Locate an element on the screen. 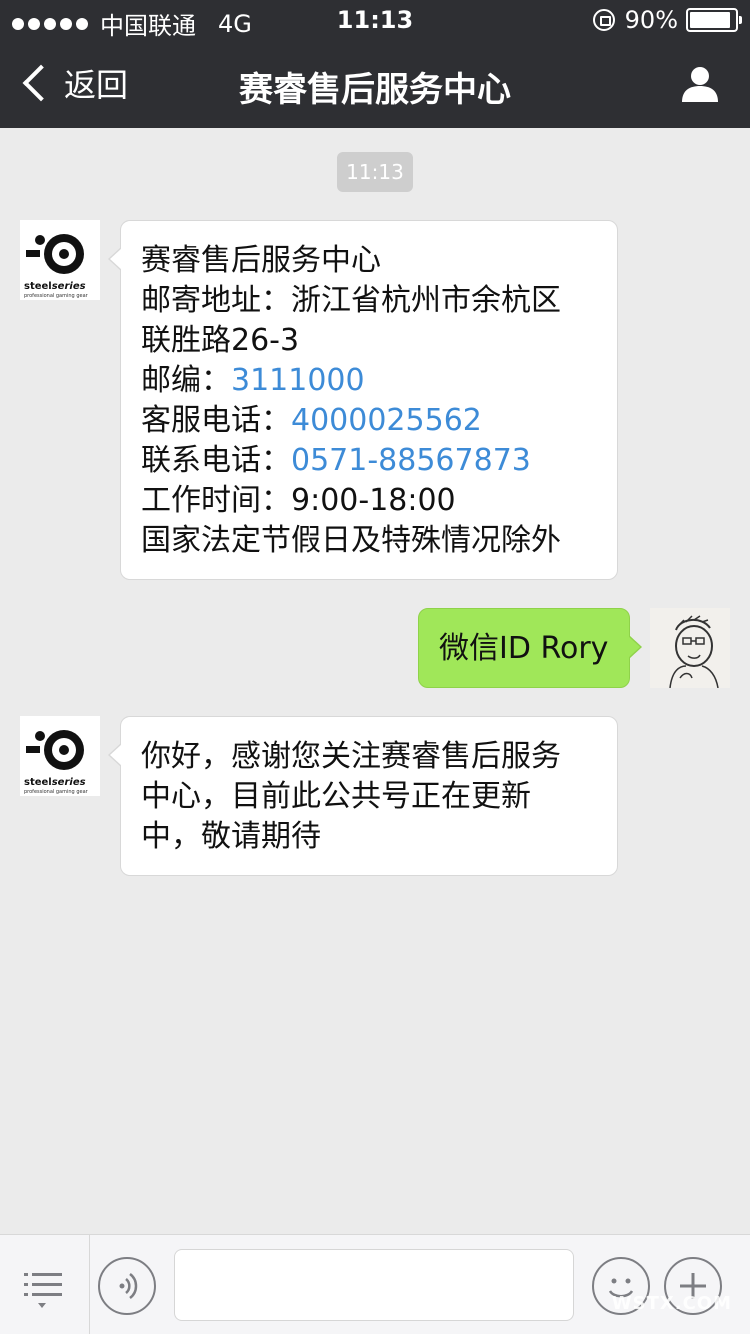 The width and height of the screenshot is (750, 1334). user-avatar is located at coordinates (690, 648).